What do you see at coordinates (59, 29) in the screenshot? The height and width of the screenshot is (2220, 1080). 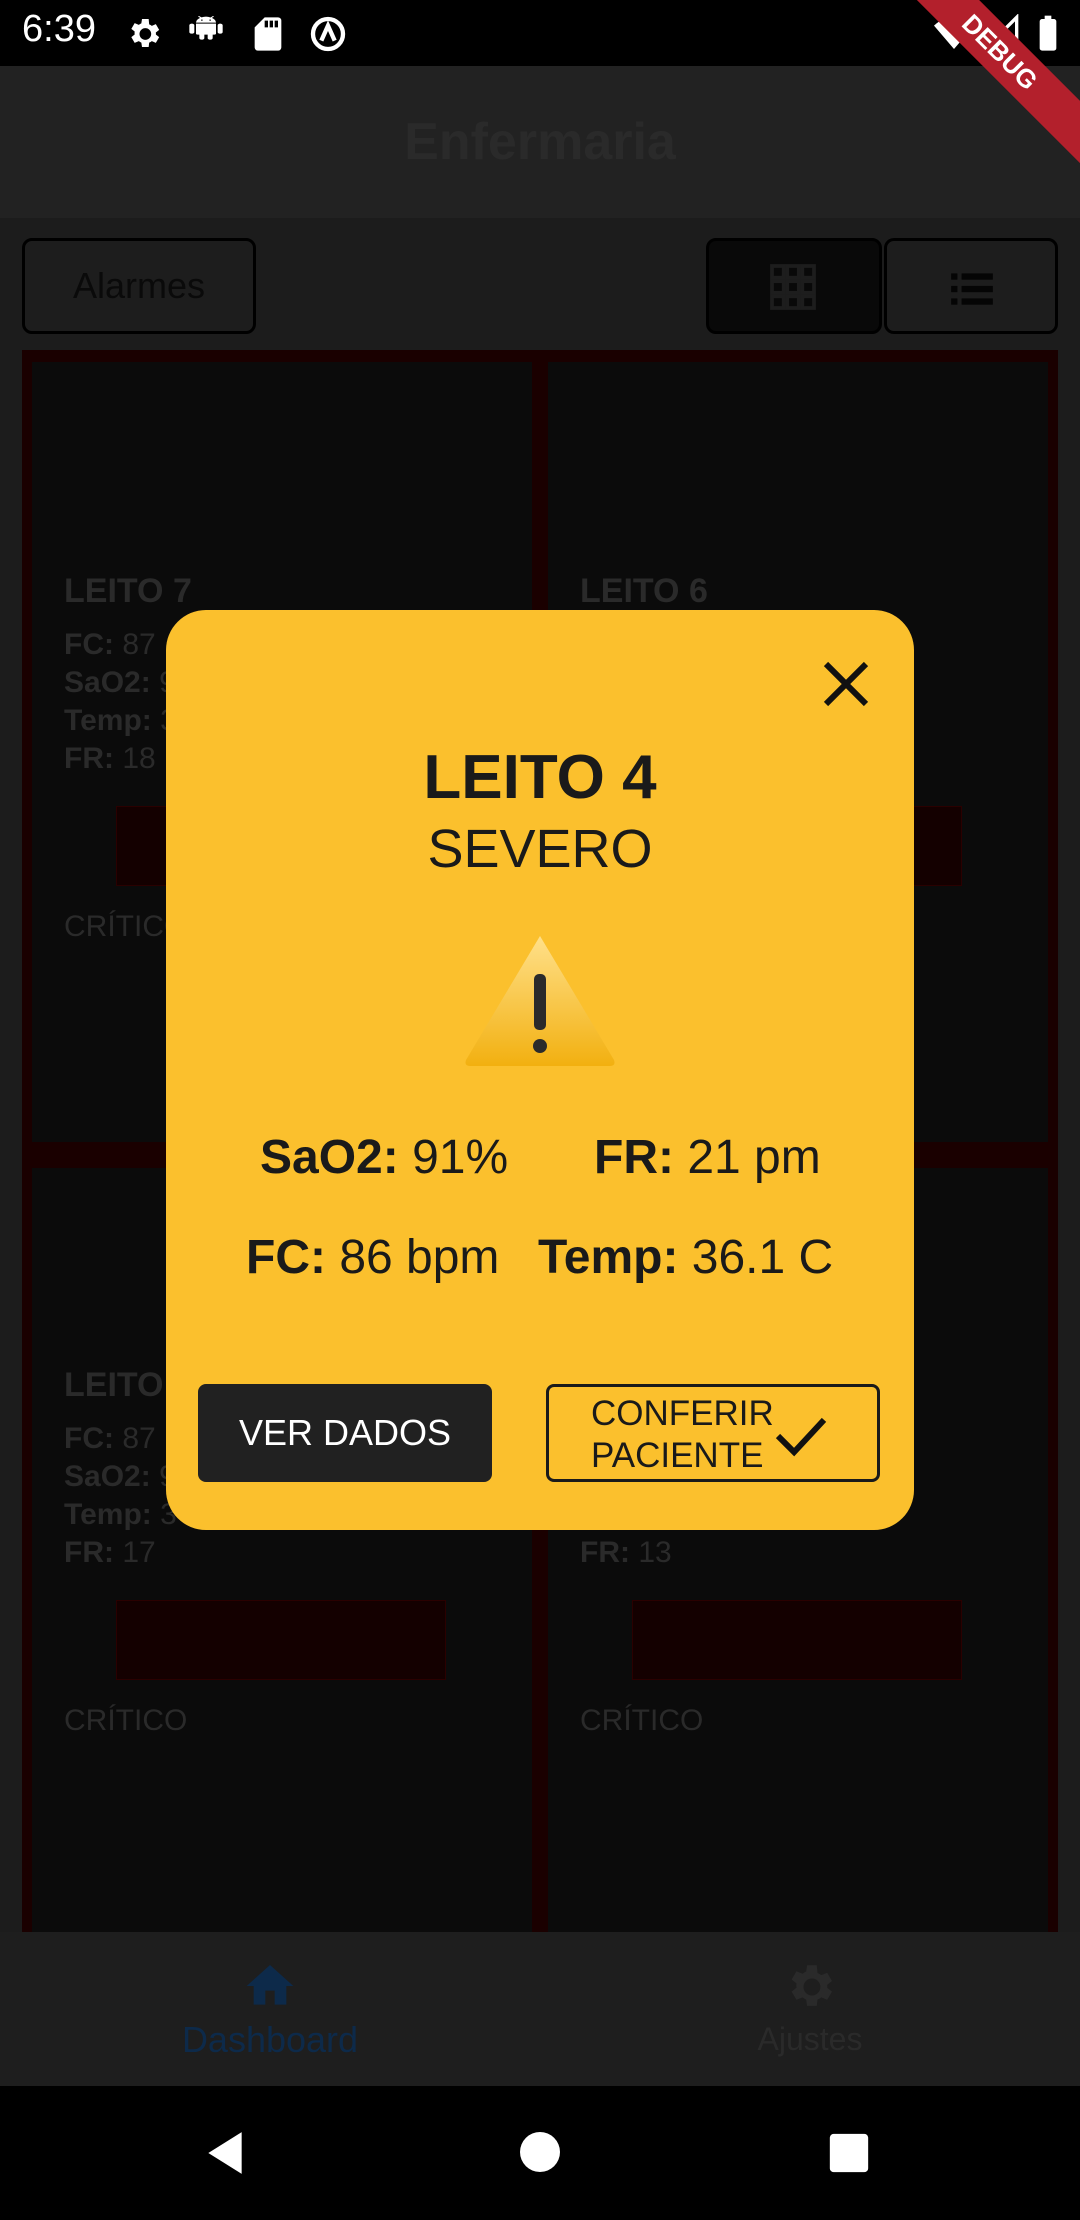 I see `status-time: 6:39` at bounding box center [59, 29].